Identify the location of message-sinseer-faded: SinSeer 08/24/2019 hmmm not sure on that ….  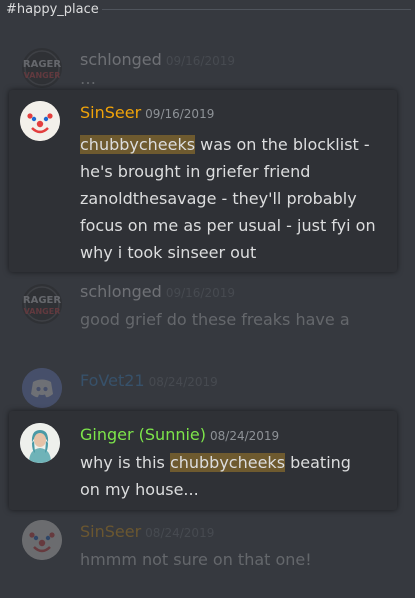
(207, 546).